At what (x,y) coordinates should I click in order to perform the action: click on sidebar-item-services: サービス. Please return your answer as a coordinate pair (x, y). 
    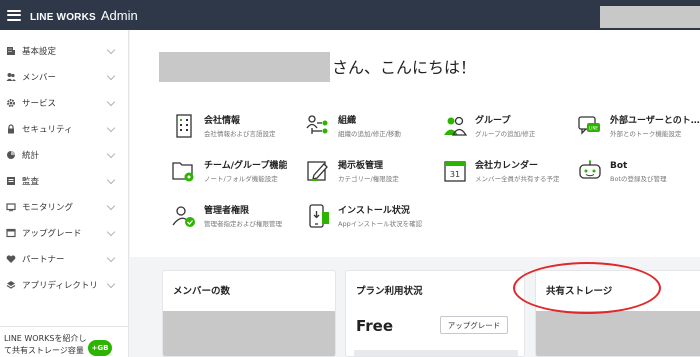
    Looking at the image, I should click on (64, 103).